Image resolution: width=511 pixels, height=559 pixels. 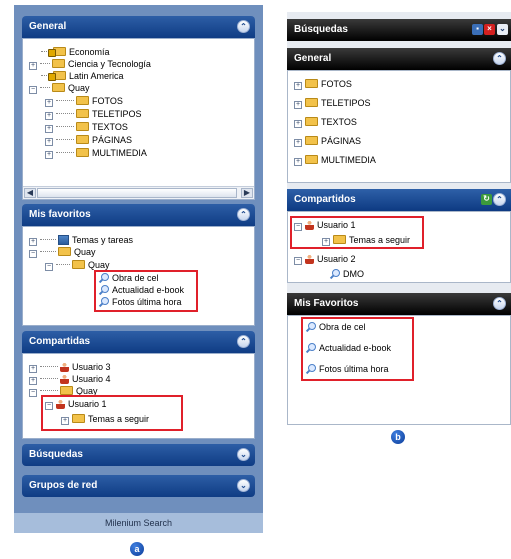 What do you see at coordinates (103, 240) in the screenshot?
I see `tree-item-label: Temas y tareas` at bounding box center [103, 240].